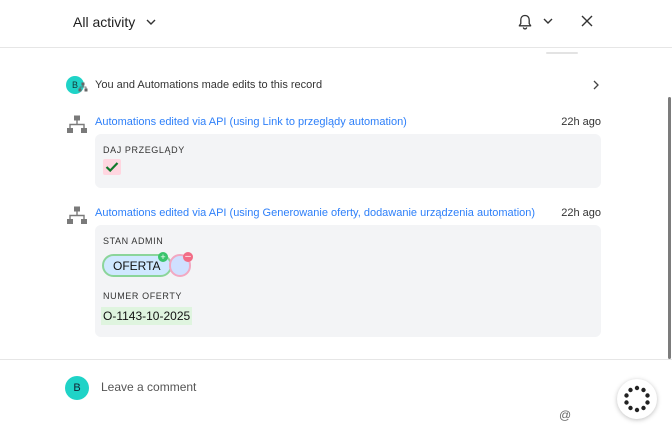 This screenshot has width=672, height=434. I want to click on activity-filter-dropdown: All activity, so click(115, 22).